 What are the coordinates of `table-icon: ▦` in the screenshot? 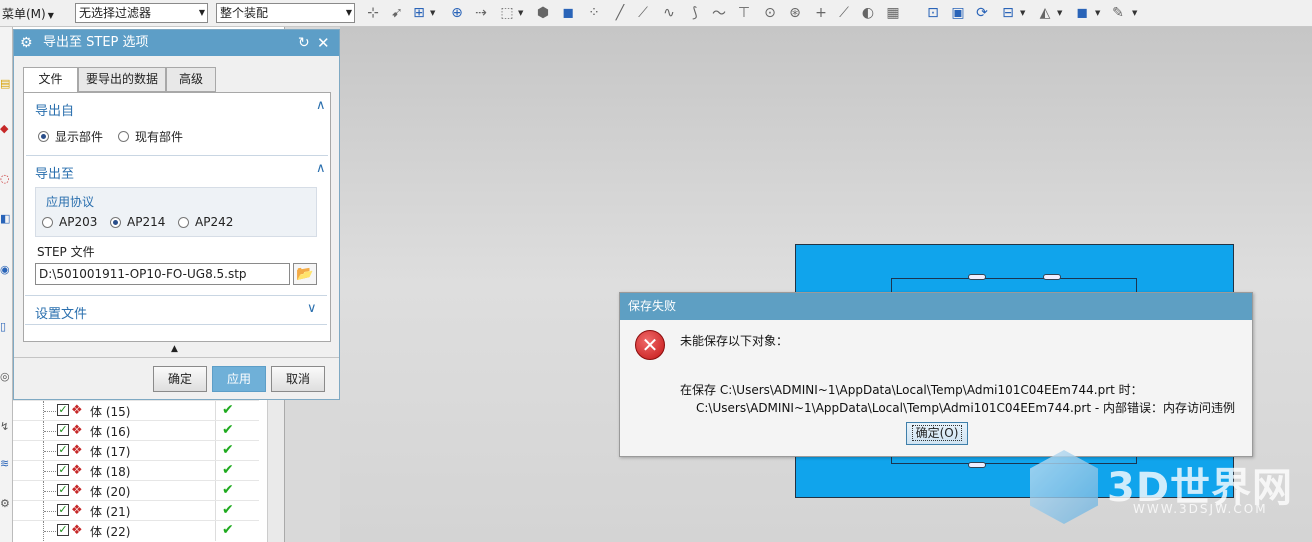 It's located at (893, 13).